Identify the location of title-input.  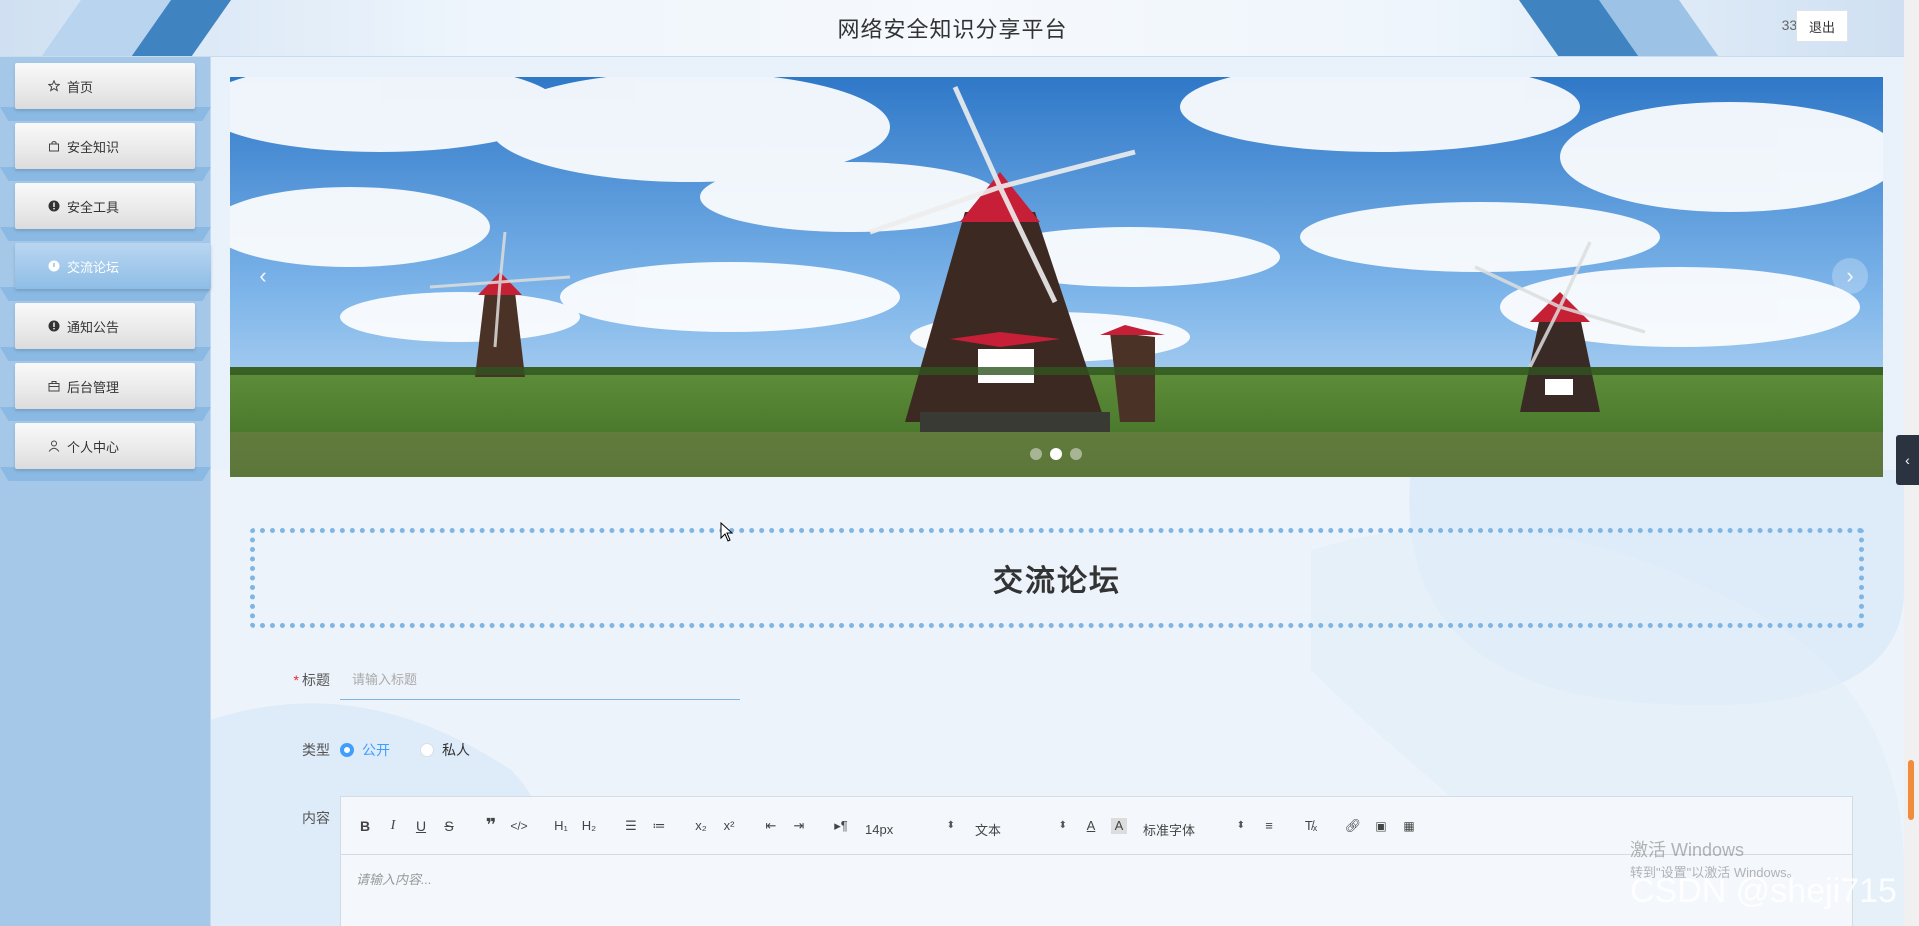
(540, 680).